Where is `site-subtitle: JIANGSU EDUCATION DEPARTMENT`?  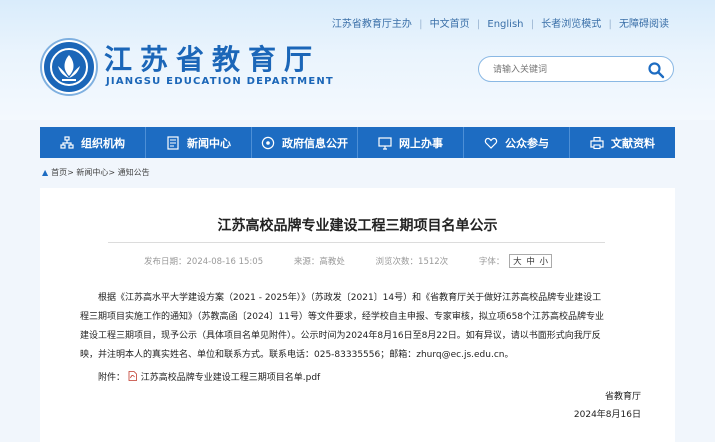 site-subtitle: JIANGSU EDUCATION DEPARTMENT is located at coordinates (220, 81).